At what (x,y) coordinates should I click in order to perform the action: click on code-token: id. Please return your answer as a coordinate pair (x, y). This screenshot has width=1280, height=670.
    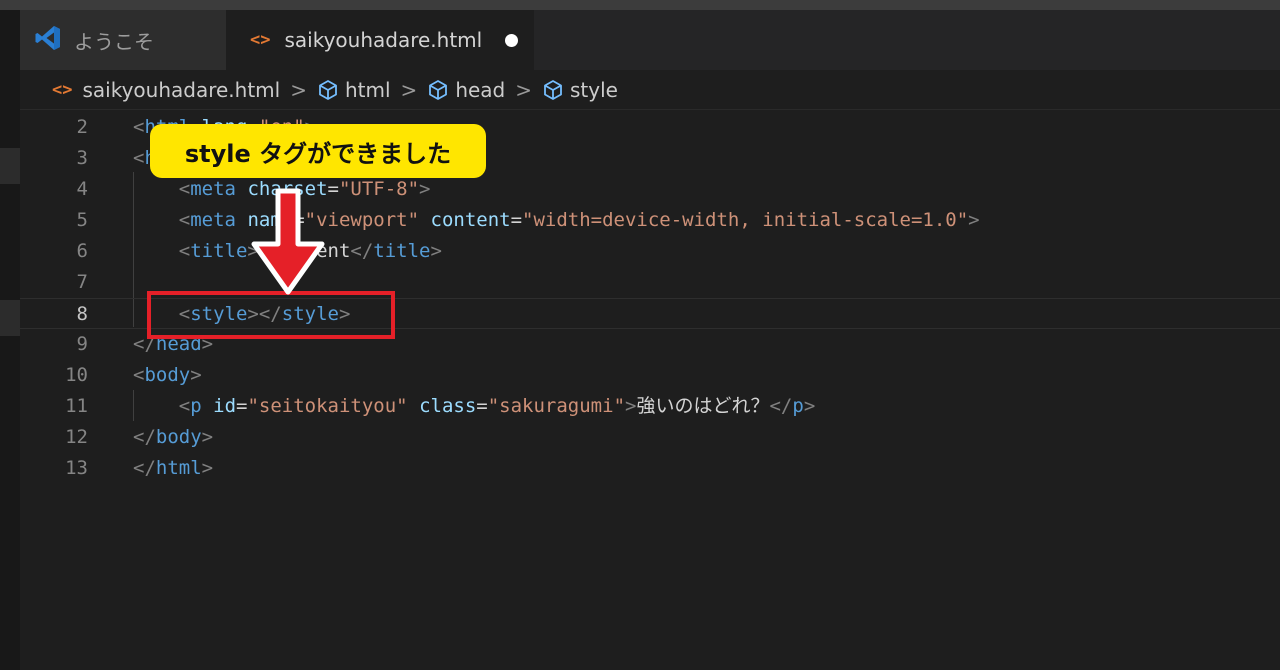
    Looking at the image, I should click on (225, 406).